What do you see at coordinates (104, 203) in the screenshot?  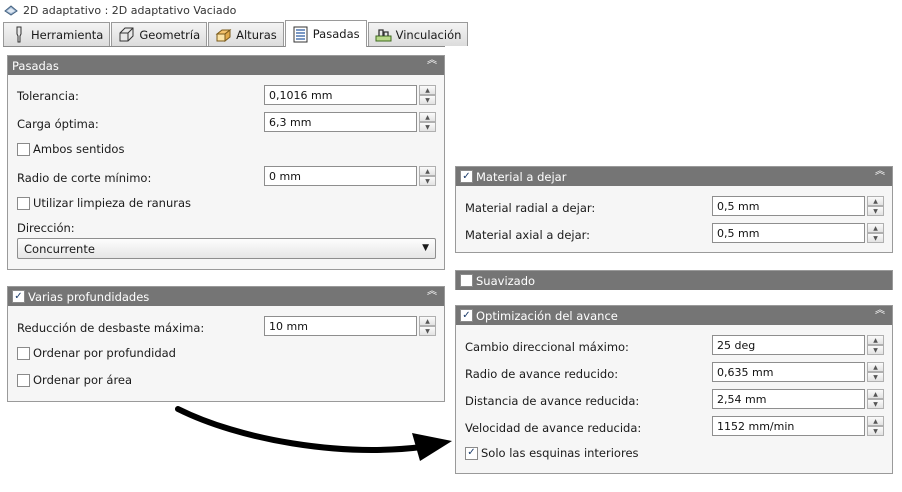 I see `limpieza-row: Utilizar limpieza de ranuras` at bounding box center [104, 203].